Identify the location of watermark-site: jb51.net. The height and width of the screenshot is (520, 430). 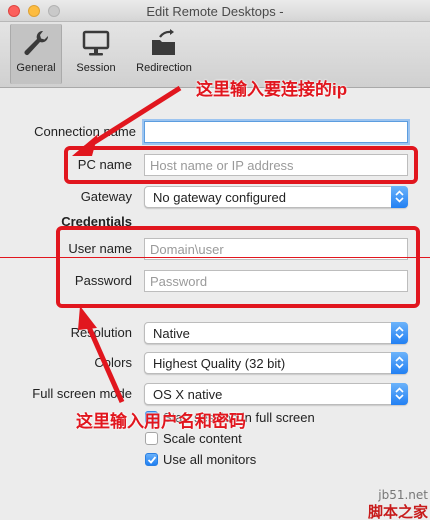
(403, 495).